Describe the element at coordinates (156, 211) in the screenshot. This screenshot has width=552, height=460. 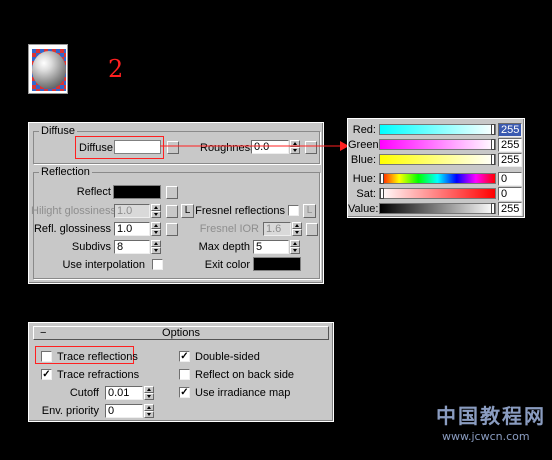
I see `hilight-glossiness-spinner` at that location.